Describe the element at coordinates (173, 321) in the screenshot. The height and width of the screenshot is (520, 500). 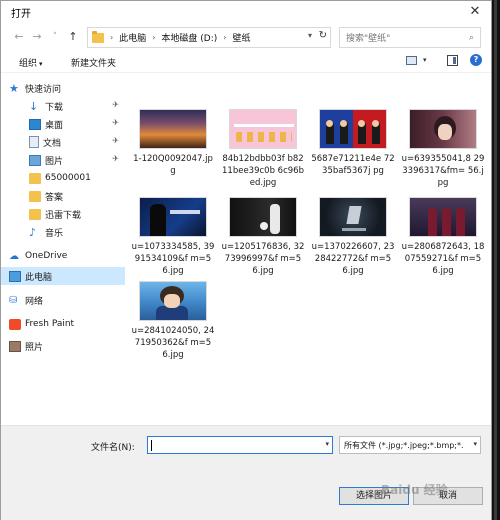
I see `file-item: u=2841024050, 2471950362&f m=56.jpg` at that location.